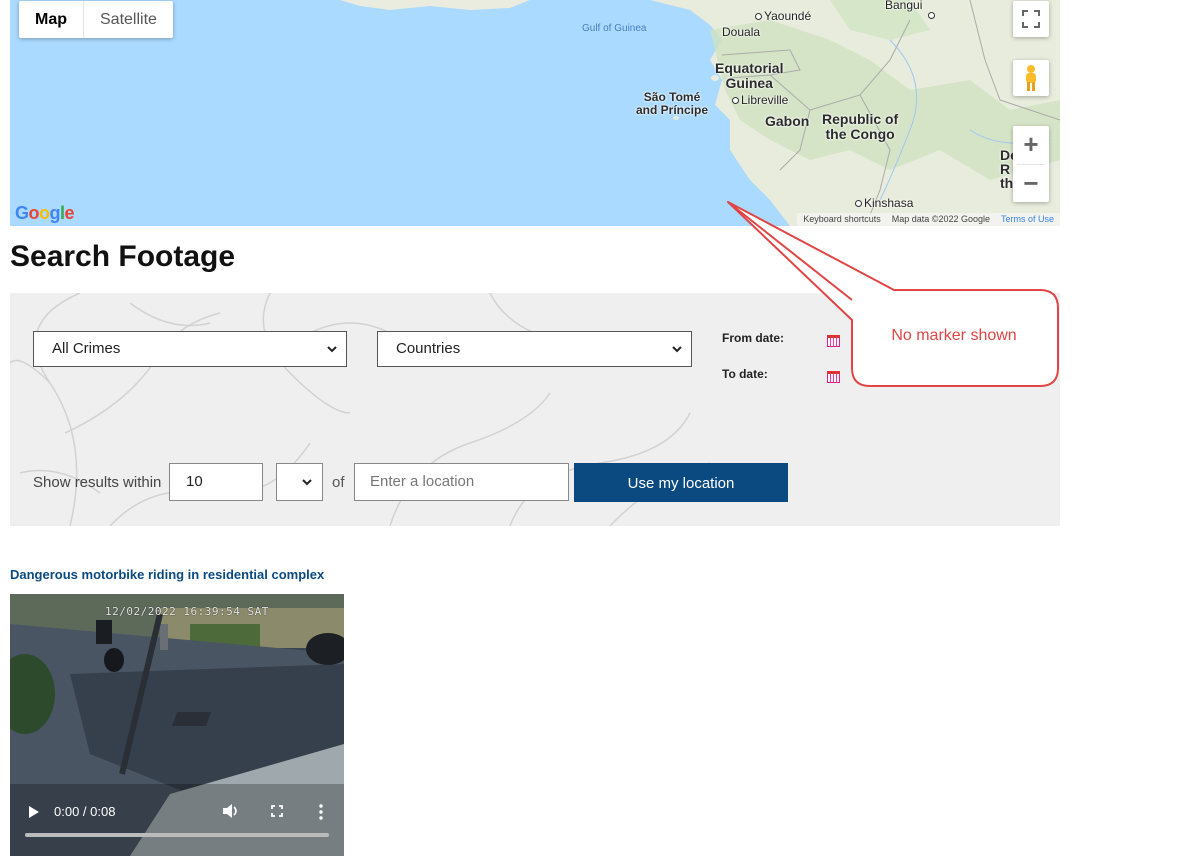 The width and height of the screenshot is (1189, 858). What do you see at coordinates (45, 213) in the screenshot?
I see `google-logo: Google` at bounding box center [45, 213].